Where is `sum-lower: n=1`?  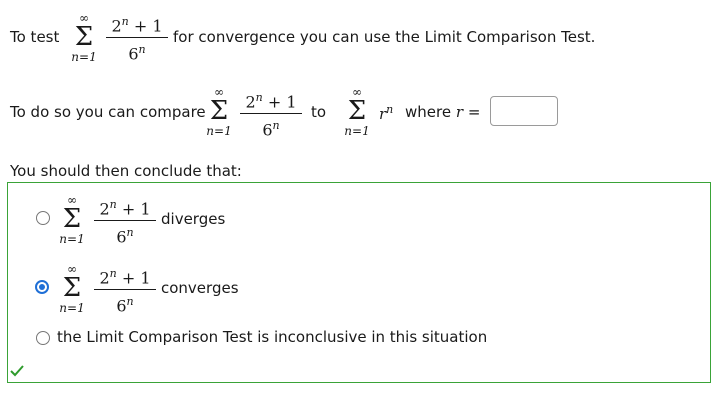 sum-lower: n=1 is located at coordinates (84, 57).